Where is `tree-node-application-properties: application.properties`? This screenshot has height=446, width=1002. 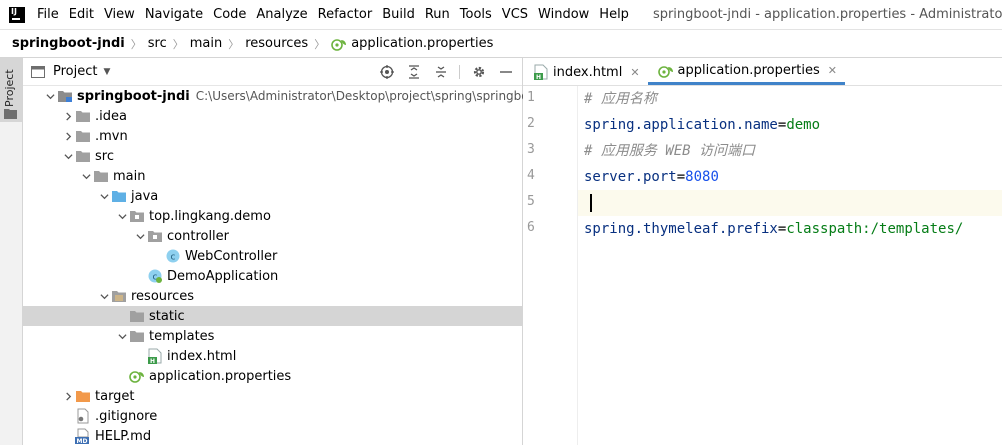 tree-node-application-properties: application.properties is located at coordinates (272, 376).